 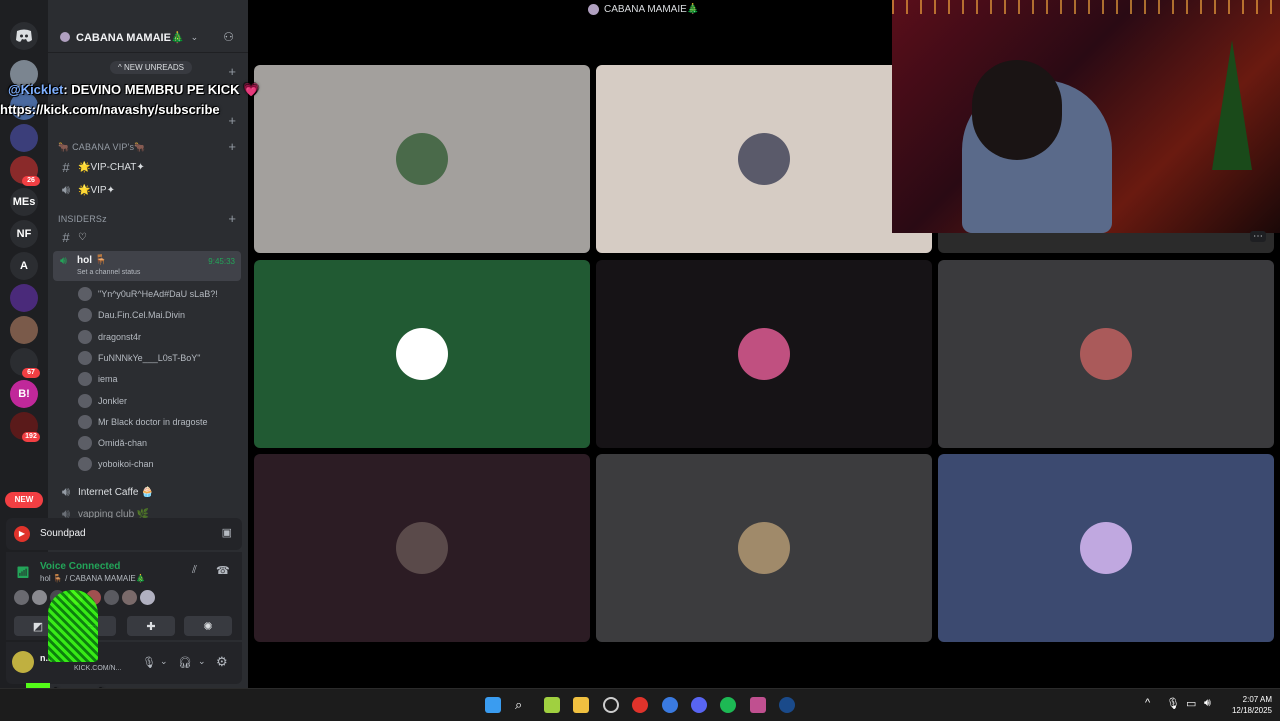 What do you see at coordinates (24, 202) in the screenshot?
I see `server-icon: MEs` at bounding box center [24, 202].